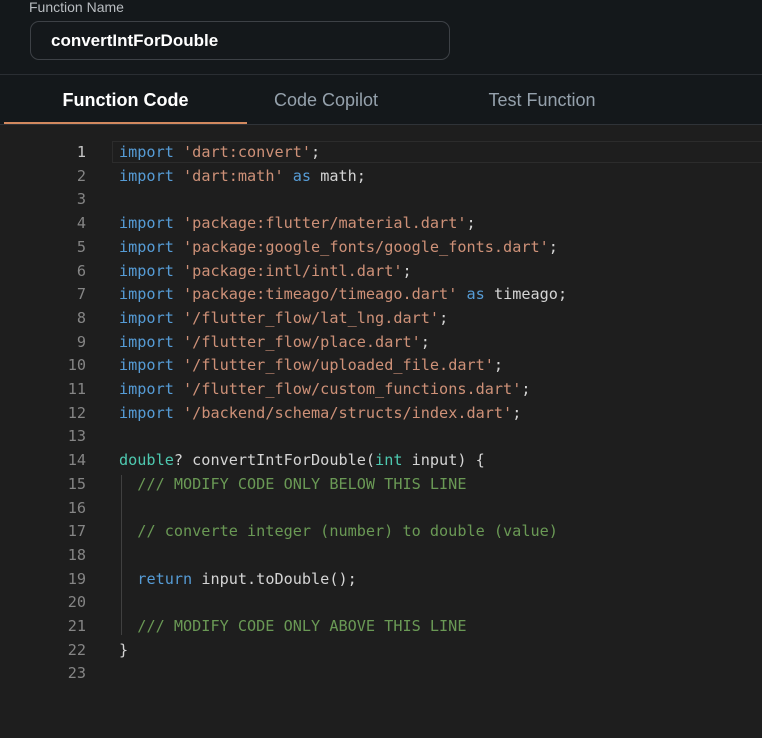 This screenshot has width=762, height=738. I want to click on code-line: 22}, so click(381, 651).